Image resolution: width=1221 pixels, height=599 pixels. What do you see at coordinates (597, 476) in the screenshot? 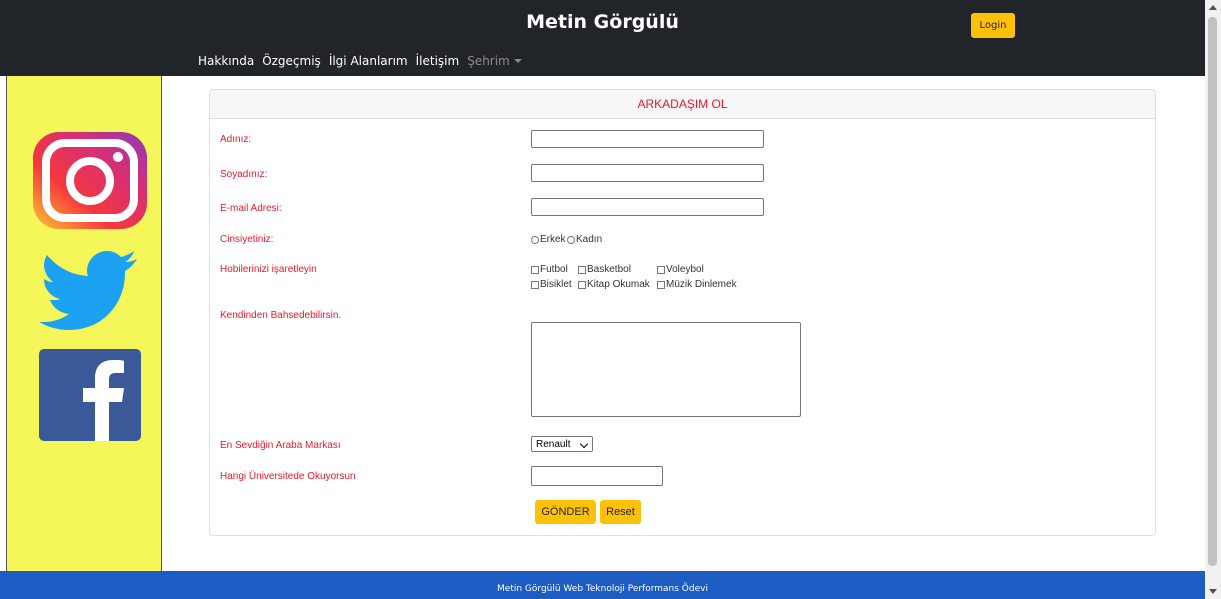
I see `university-input` at bounding box center [597, 476].